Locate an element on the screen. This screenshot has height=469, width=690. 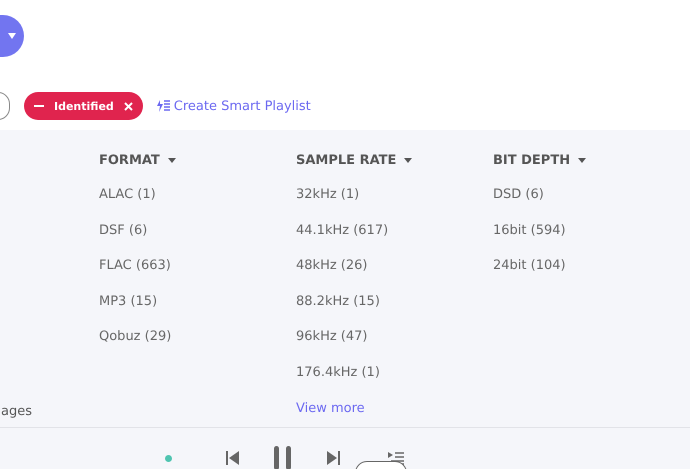
minus-icon is located at coordinates (39, 106).